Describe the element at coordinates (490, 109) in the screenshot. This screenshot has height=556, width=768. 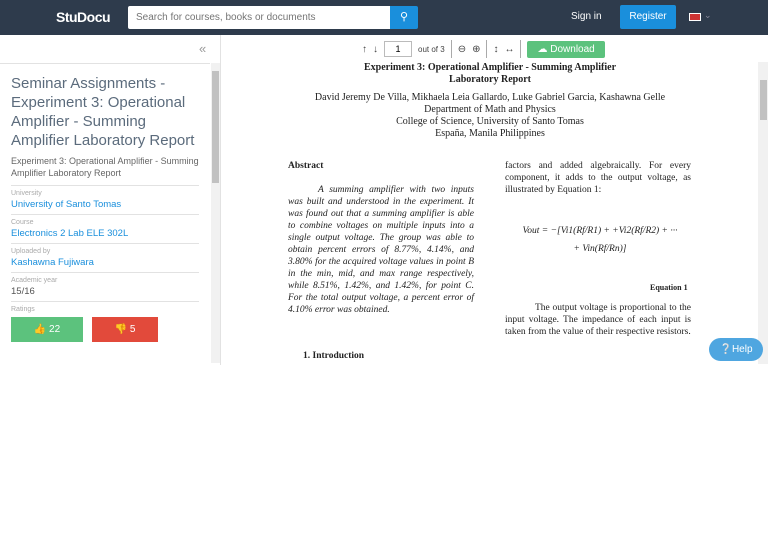
I see `doc-dept: Department of Math and Physics` at that location.